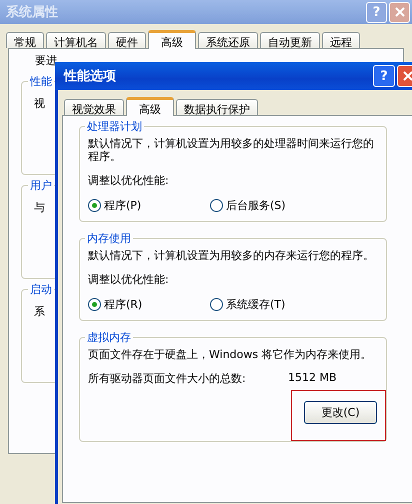  I want to click on radio-option: 后台服务(S), so click(271, 205).